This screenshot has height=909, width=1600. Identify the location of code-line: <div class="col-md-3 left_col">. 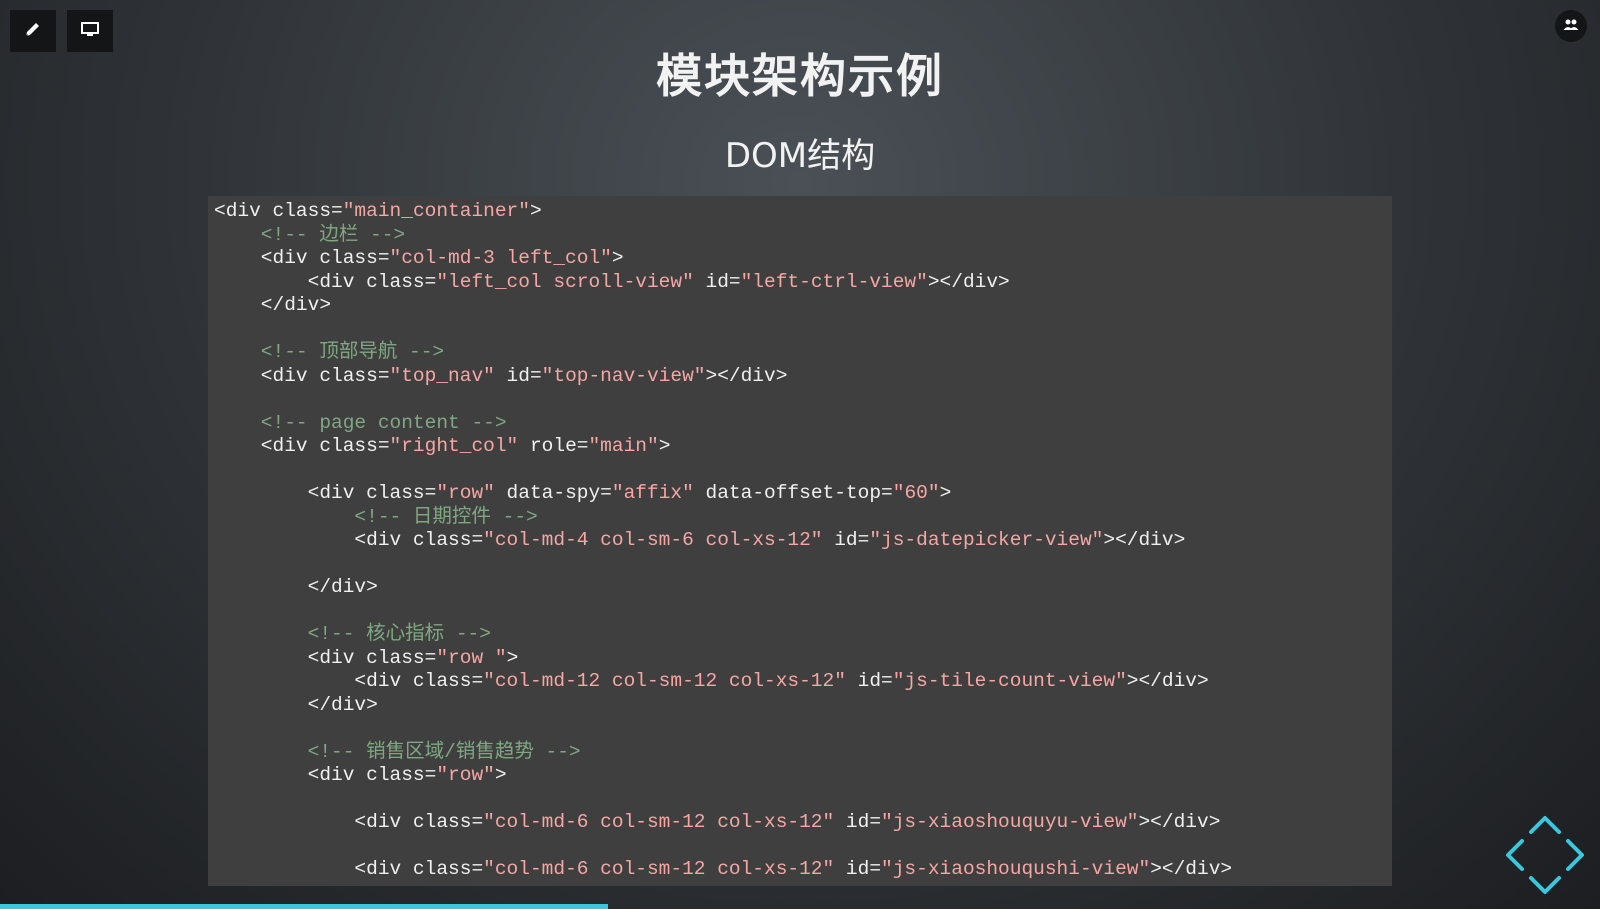
(803, 259).